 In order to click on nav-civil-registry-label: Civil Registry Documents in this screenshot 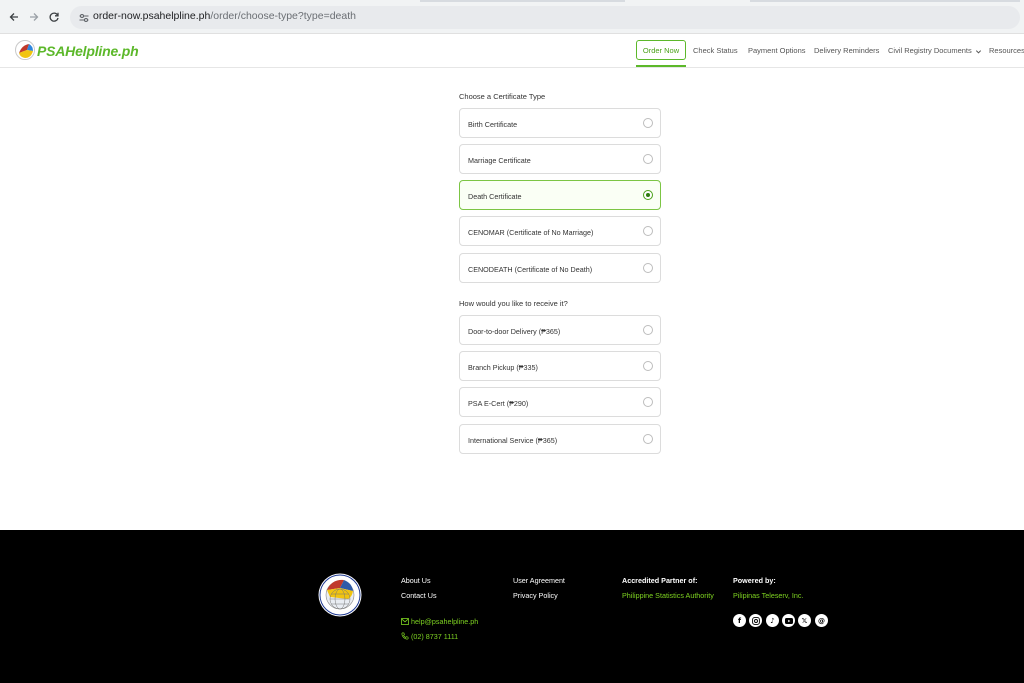, I will do `click(930, 50)`.